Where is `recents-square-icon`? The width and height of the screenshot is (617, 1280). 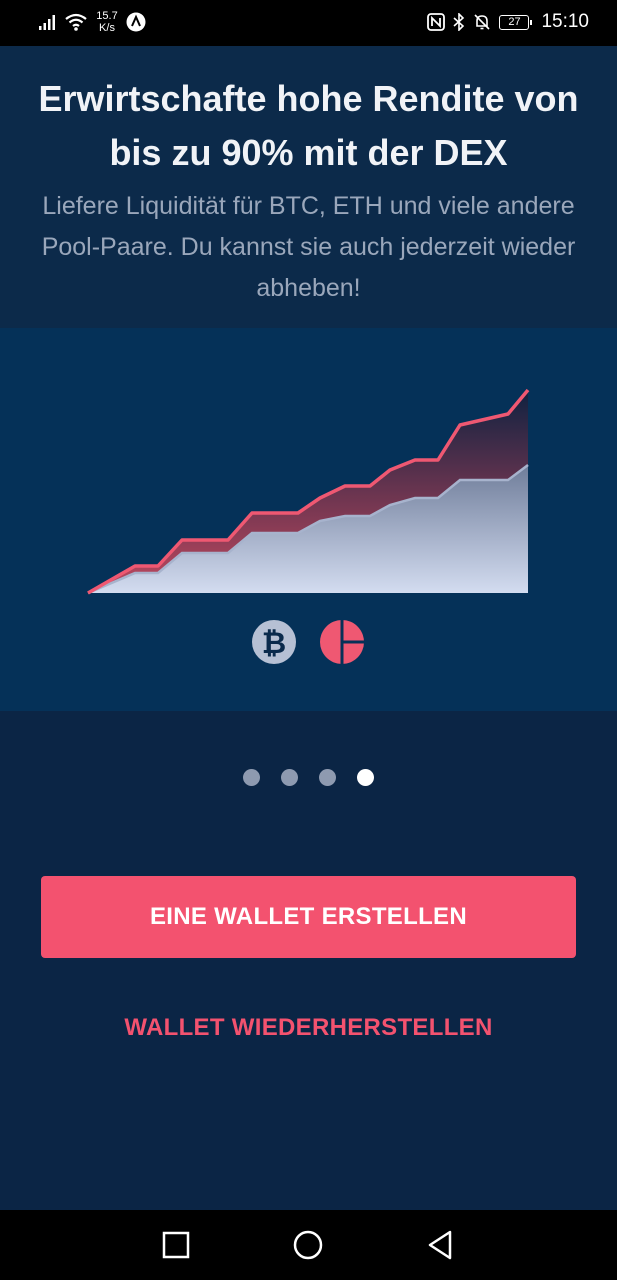 recents-square-icon is located at coordinates (176, 1245).